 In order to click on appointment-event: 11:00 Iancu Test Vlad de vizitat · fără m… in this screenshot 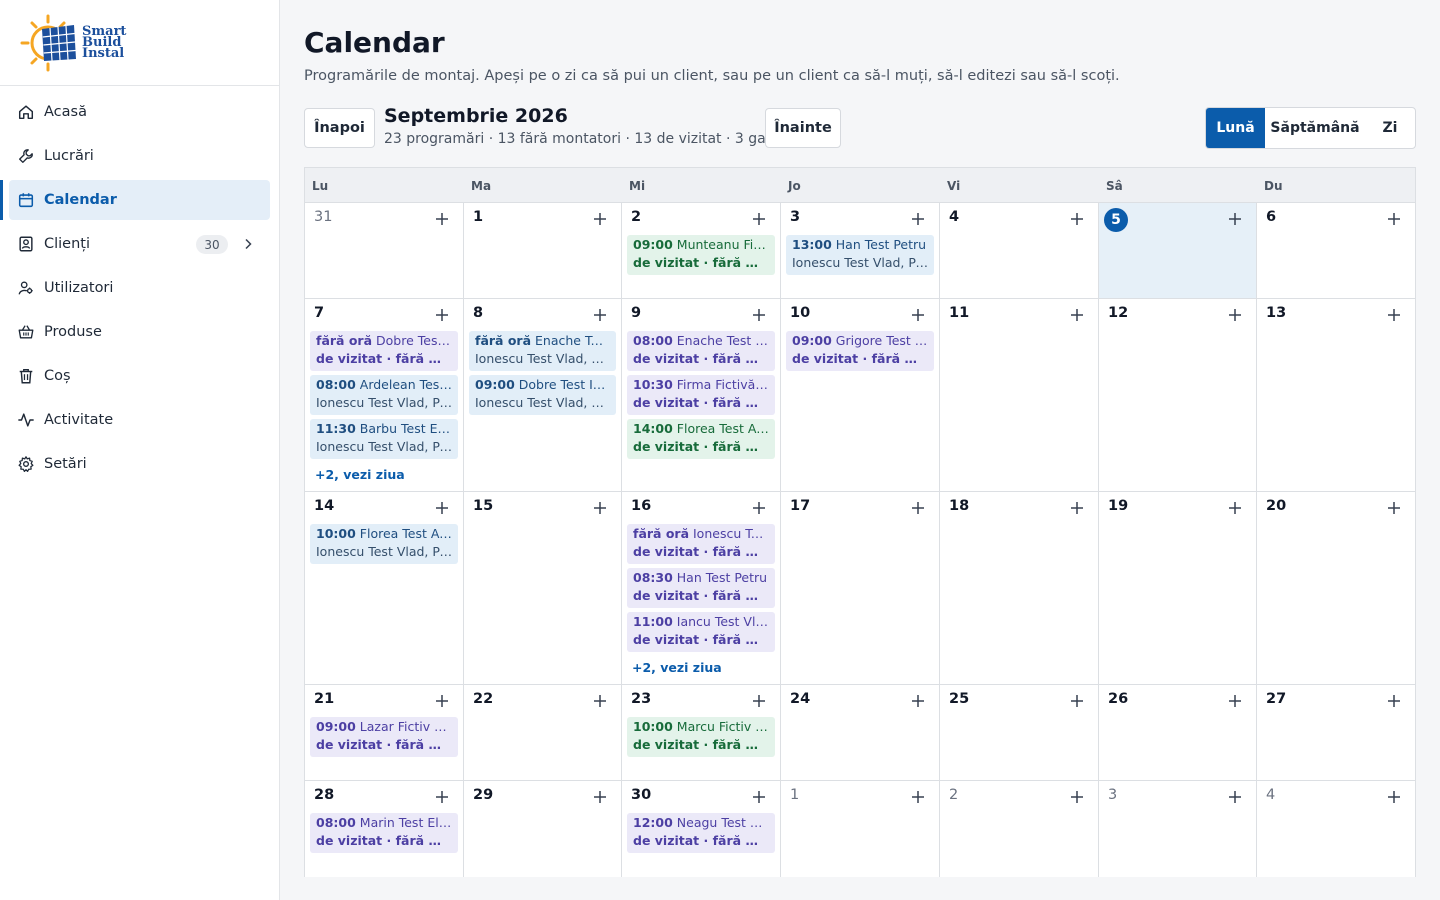, I will do `click(701, 632)`.